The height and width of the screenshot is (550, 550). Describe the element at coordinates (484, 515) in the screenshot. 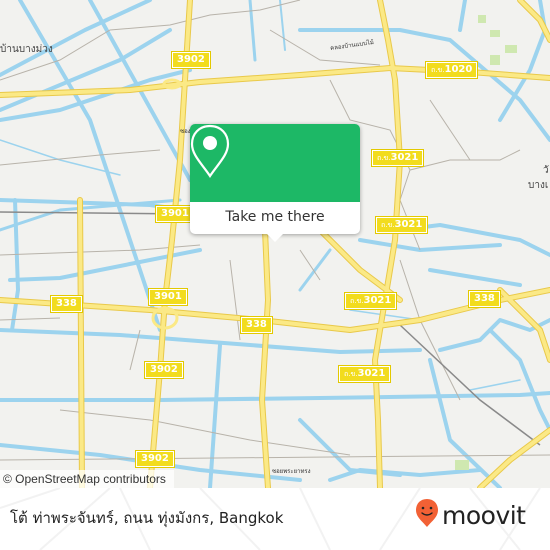

I see `moovit-wordmark: moovit` at that location.